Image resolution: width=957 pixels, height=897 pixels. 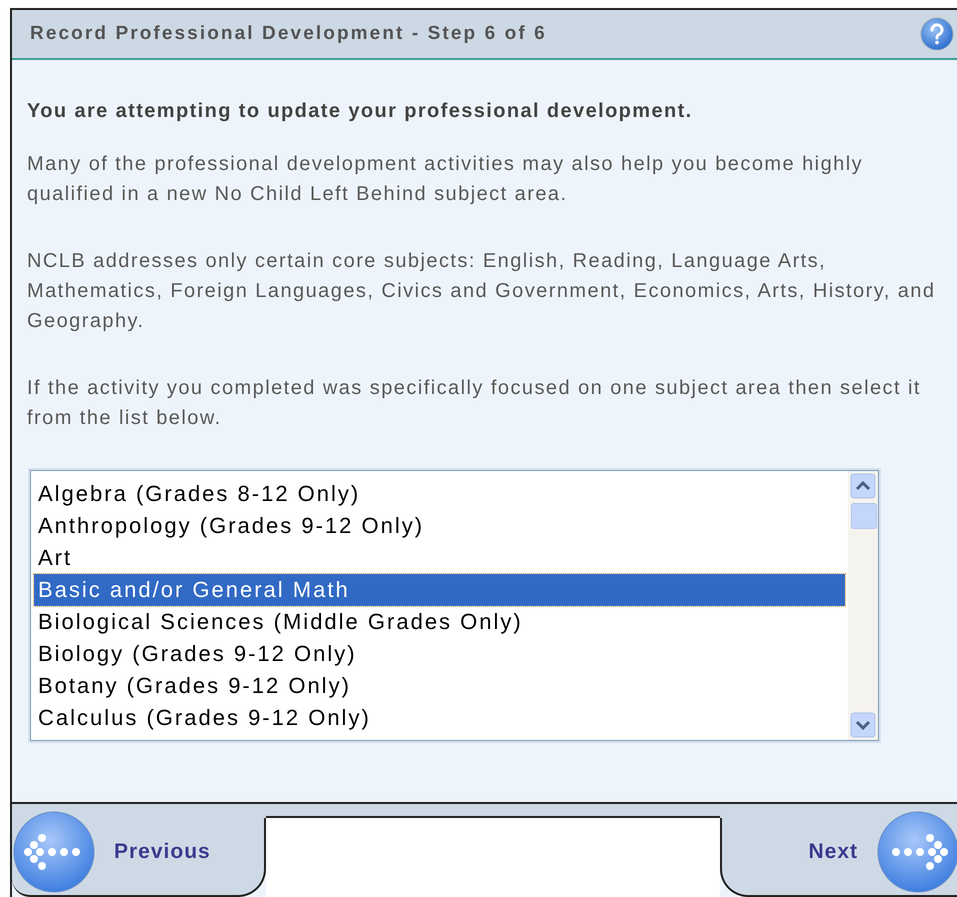 I want to click on scroll-thumb, so click(x=864, y=516).